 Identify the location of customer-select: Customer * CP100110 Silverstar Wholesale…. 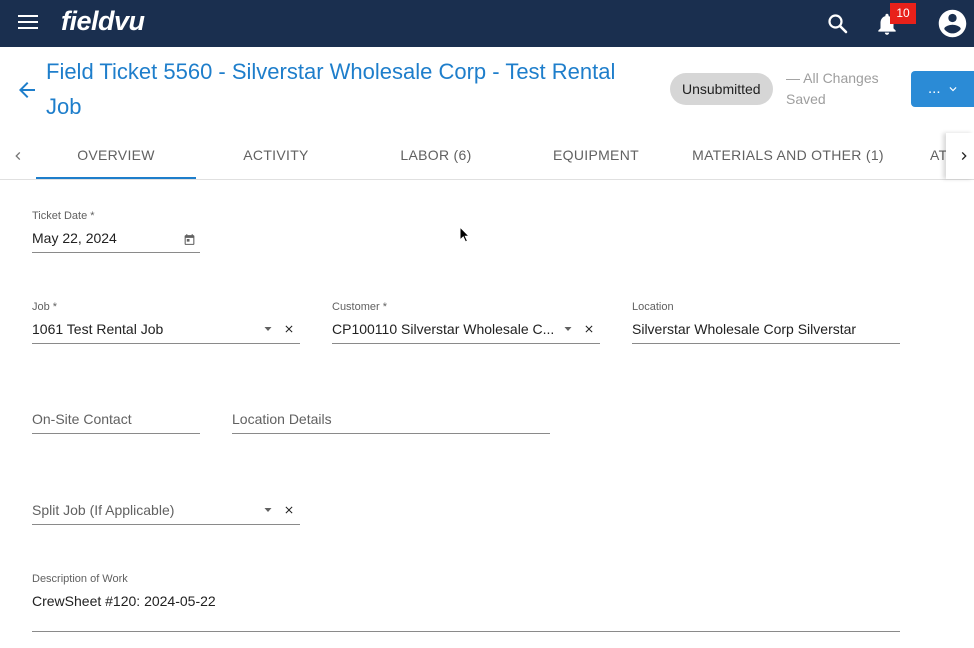
(466, 322).